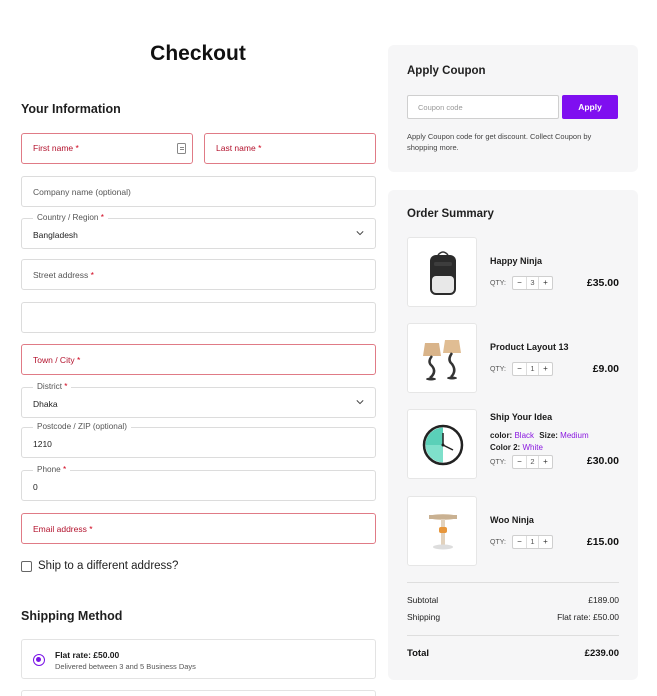 The height and width of the screenshot is (696, 657). Describe the element at coordinates (39, 660) in the screenshot. I see `flat-rate-radio` at that location.